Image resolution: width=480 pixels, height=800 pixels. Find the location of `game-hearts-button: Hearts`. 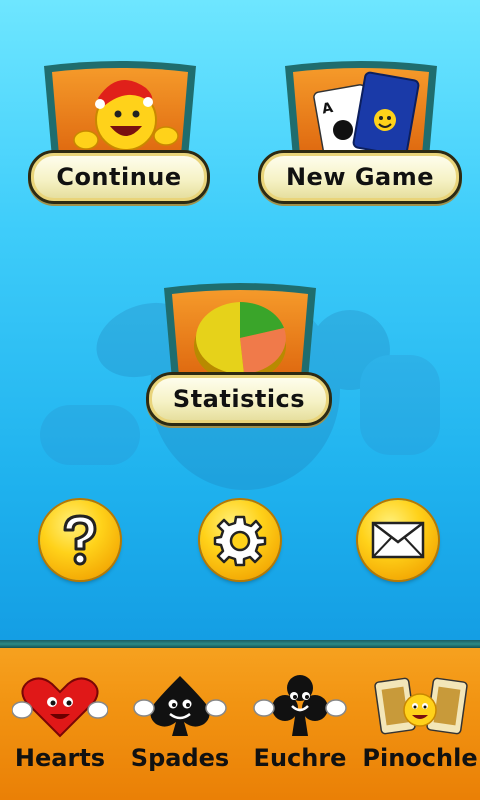

game-hearts-button: Hearts is located at coordinates (60, 727).